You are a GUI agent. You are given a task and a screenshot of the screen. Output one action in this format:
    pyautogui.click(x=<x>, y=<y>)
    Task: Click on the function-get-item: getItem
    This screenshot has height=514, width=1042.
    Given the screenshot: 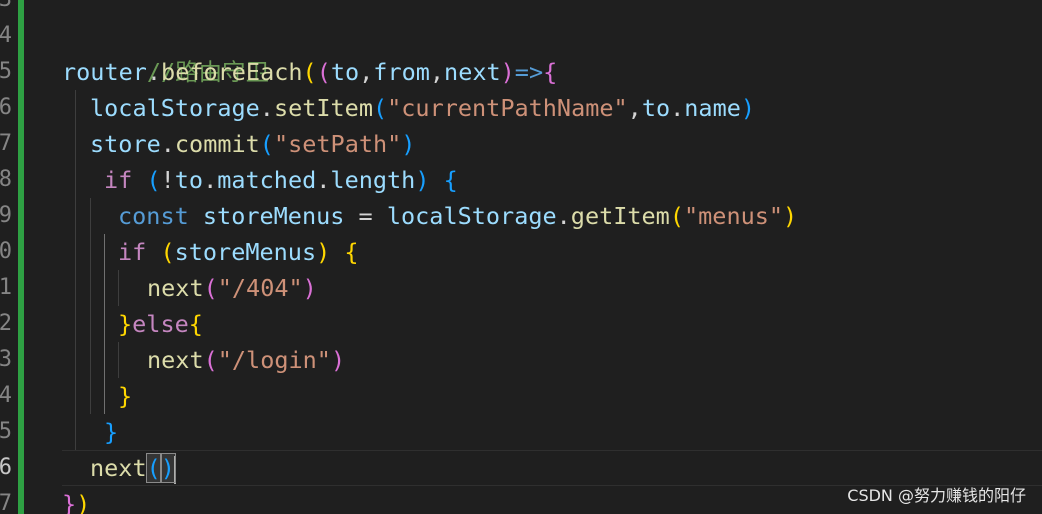 What is the action you would take?
    pyautogui.click(x=620, y=216)
    